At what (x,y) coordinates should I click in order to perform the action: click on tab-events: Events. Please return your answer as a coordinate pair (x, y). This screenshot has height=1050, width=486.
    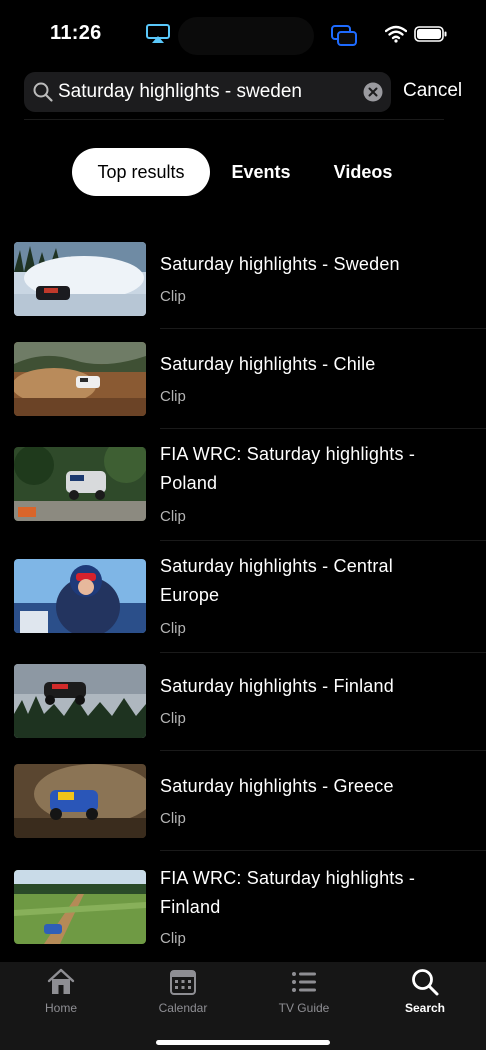
    Looking at the image, I should click on (261, 172).